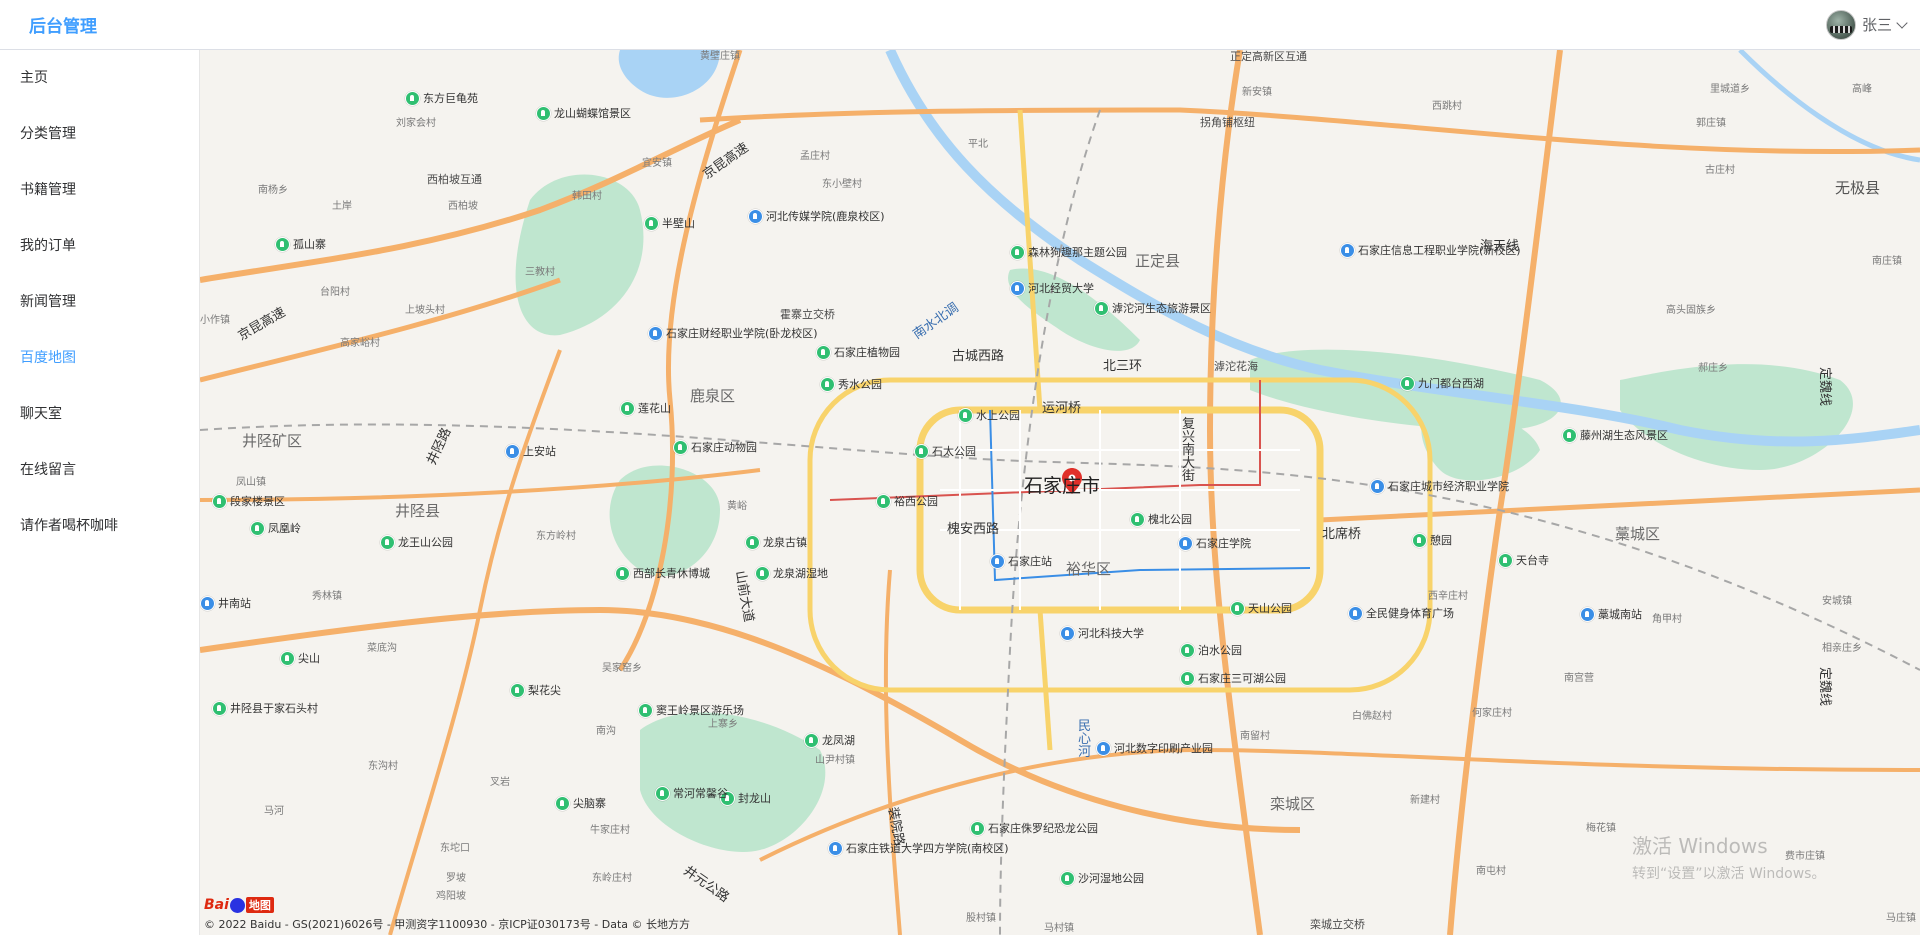 This screenshot has width=1920, height=935. What do you see at coordinates (1587, 614) in the screenshot?
I see `train-station-icon` at bounding box center [1587, 614].